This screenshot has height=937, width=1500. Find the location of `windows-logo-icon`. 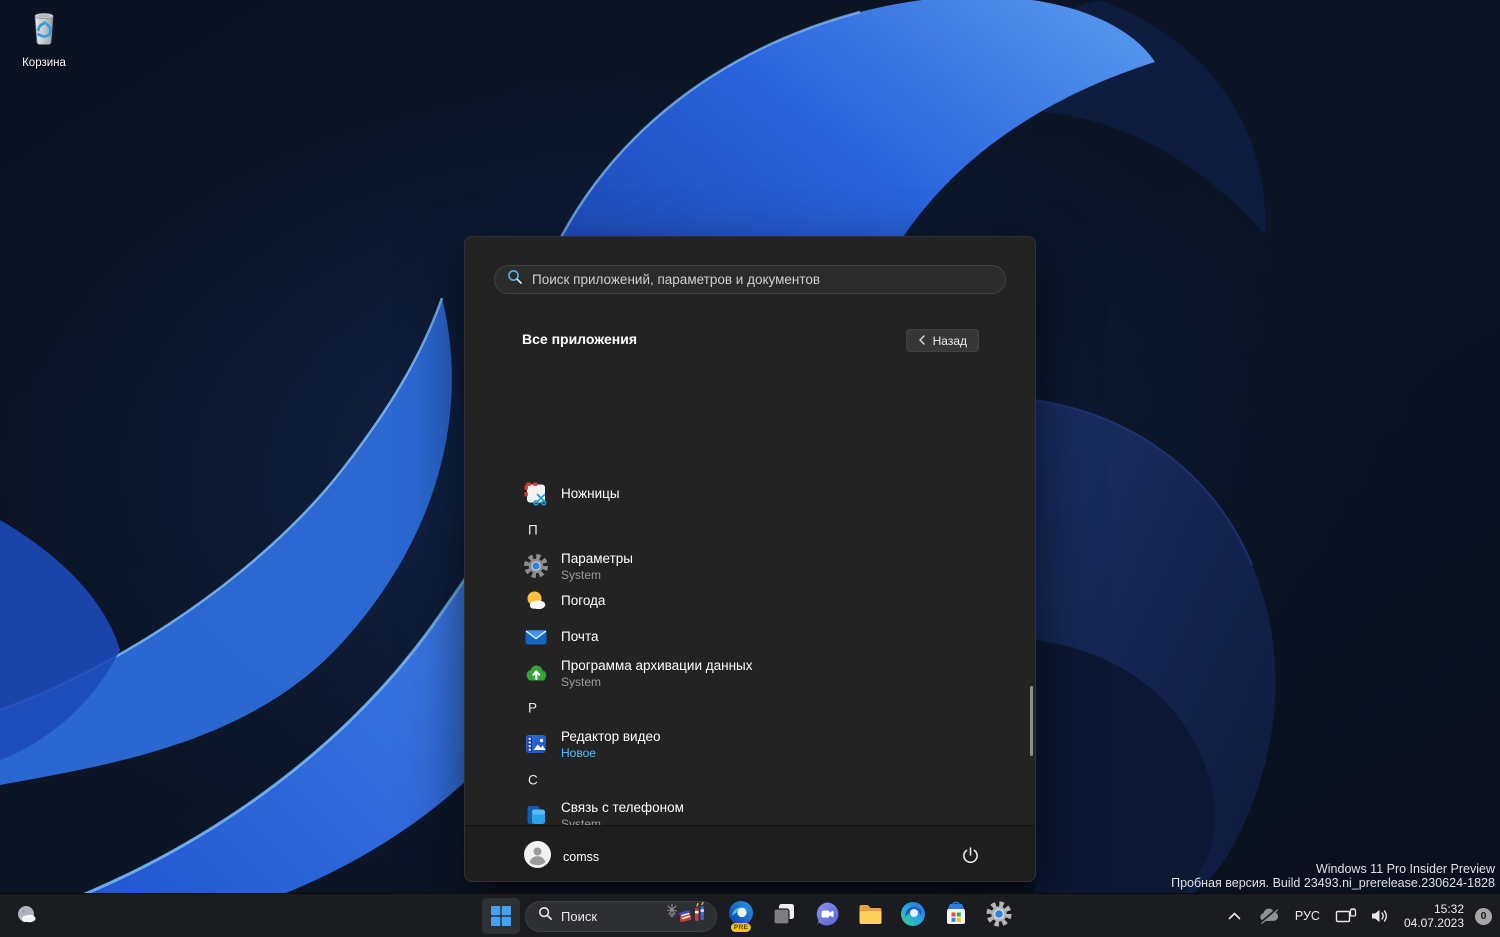

windows-logo-icon is located at coordinates (501, 916).